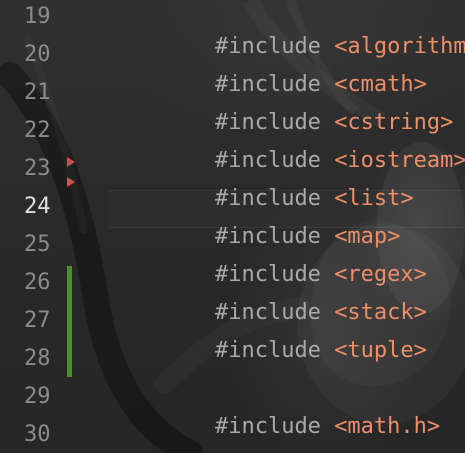 This screenshot has height=453, width=465. I want to click on line-number: 21, so click(37, 92).